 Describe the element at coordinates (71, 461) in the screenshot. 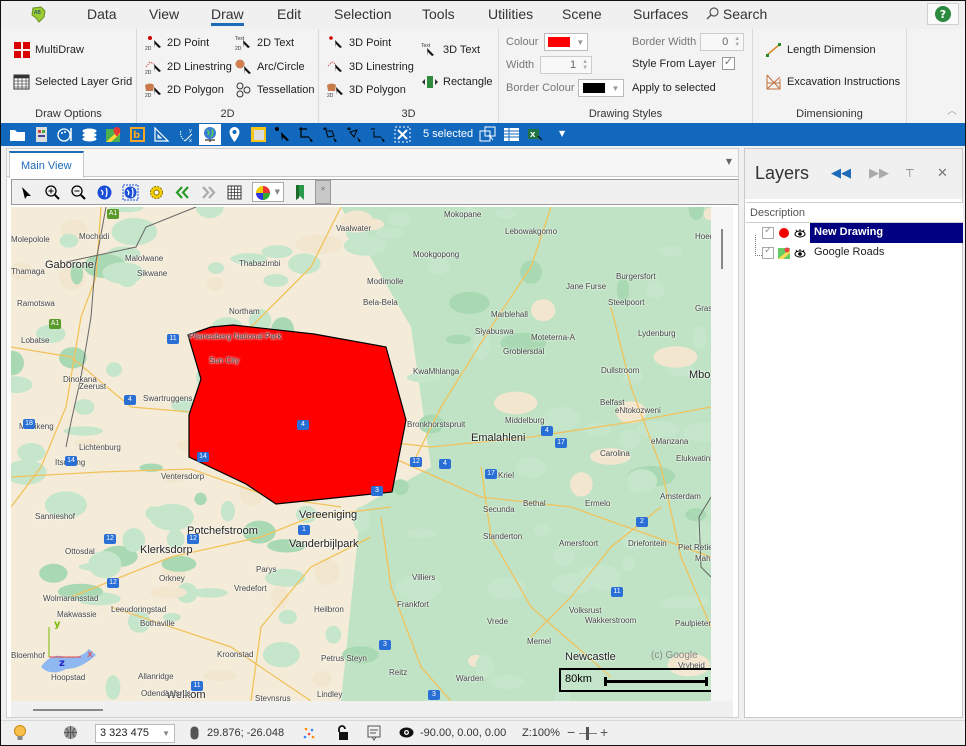

I see `route-shield: 14` at that location.